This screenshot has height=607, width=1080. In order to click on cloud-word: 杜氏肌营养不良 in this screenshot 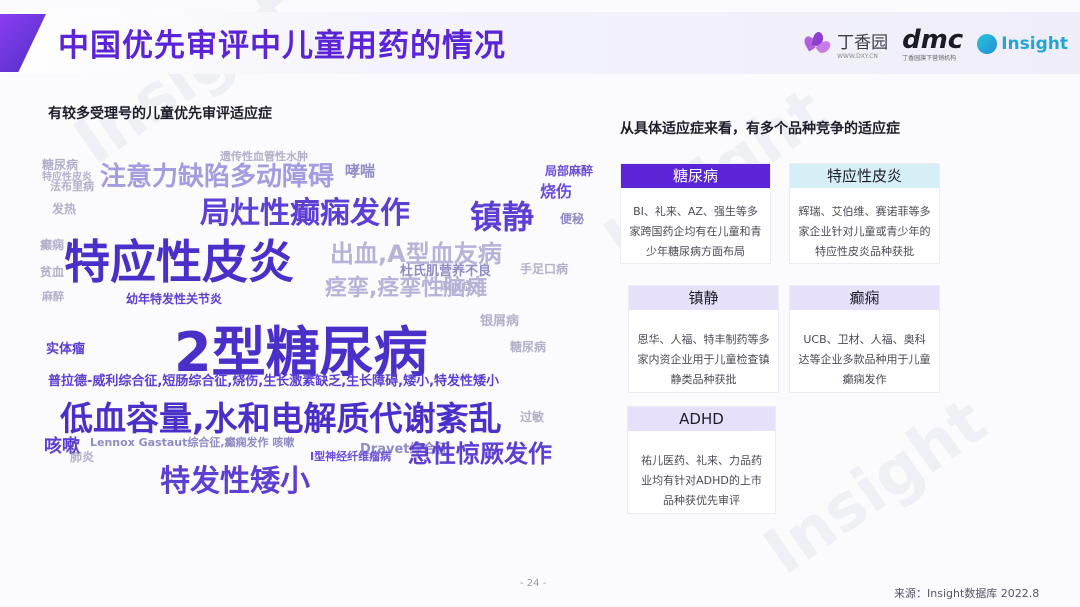, I will do `click(446, 271)`.